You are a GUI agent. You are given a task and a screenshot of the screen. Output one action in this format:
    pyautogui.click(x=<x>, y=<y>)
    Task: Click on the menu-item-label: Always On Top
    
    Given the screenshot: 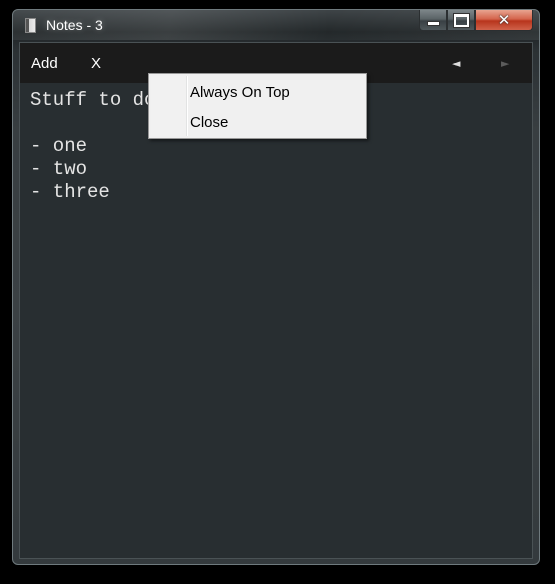 What is the action you would take?
    pyautogui.click(x=240, y=92)
    